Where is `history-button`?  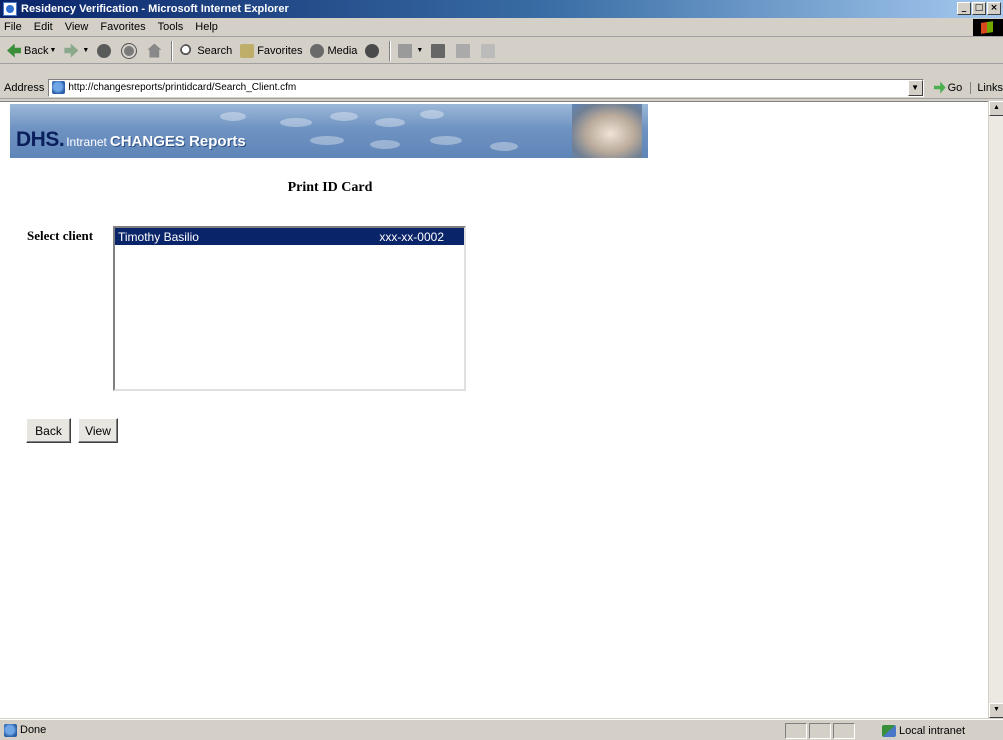
history-button is located at coordinates (373, 51).